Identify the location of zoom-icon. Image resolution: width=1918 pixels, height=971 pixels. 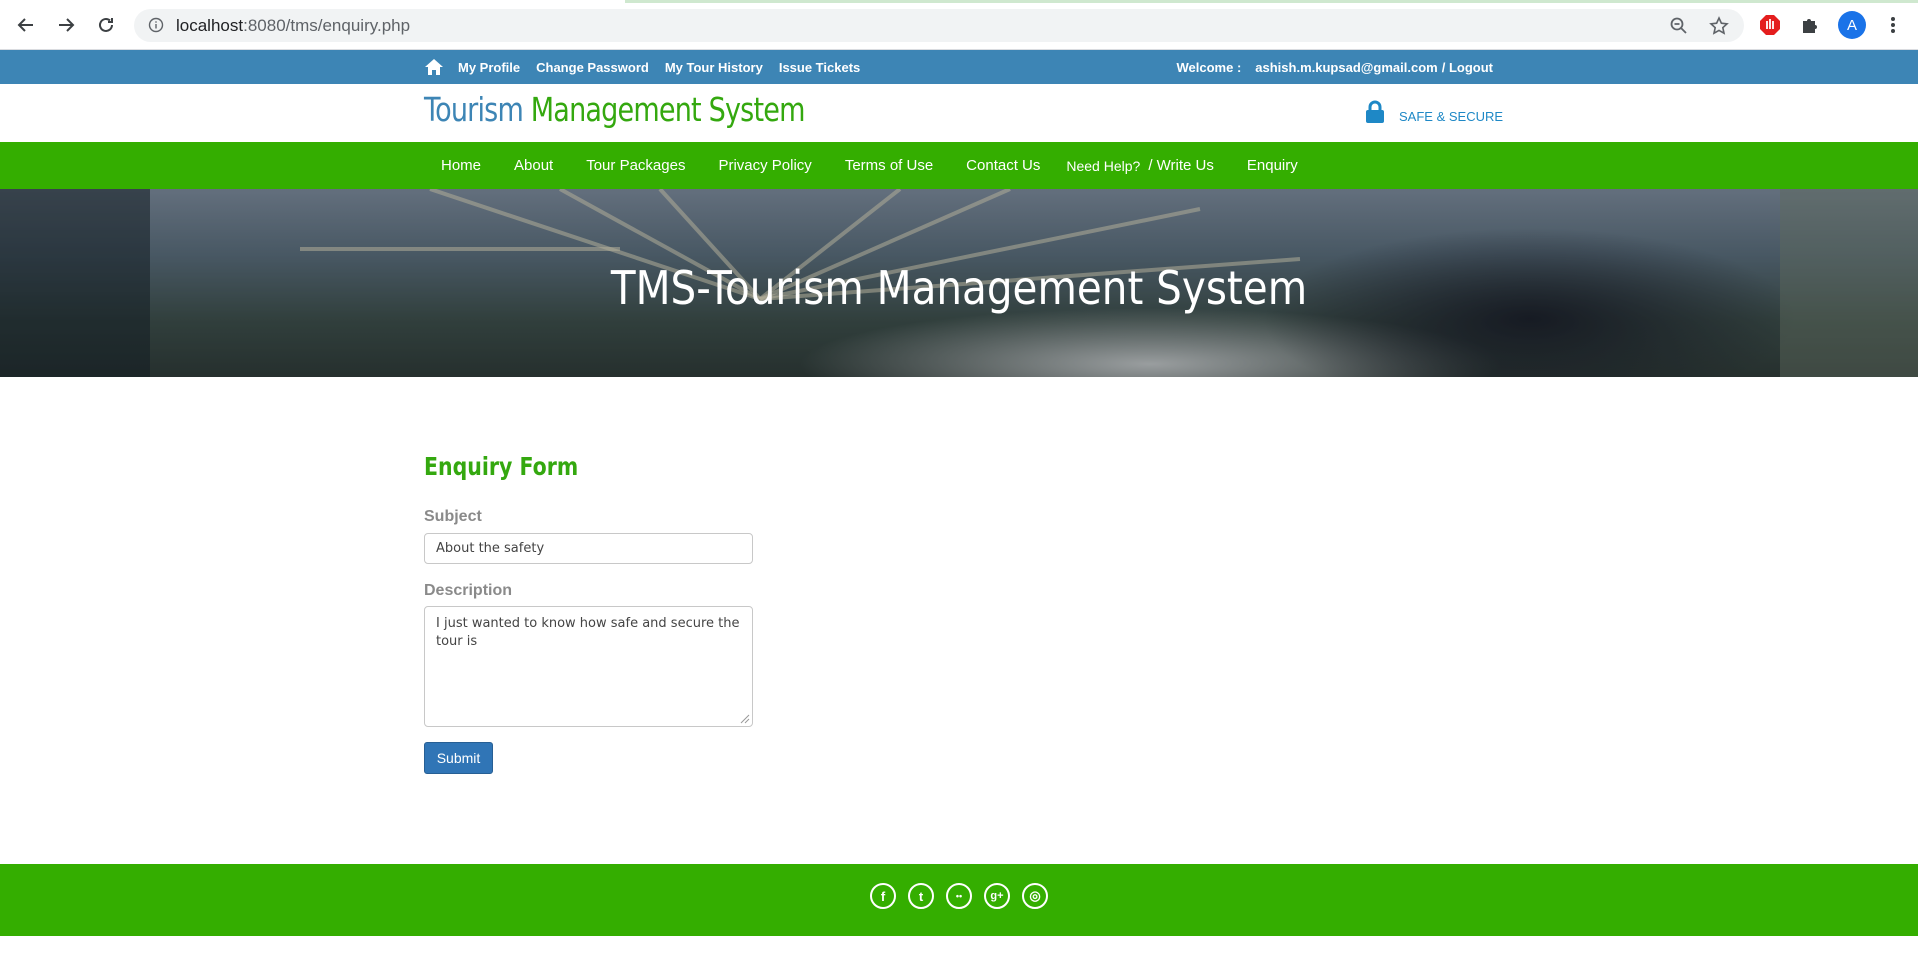
(1679, 26).